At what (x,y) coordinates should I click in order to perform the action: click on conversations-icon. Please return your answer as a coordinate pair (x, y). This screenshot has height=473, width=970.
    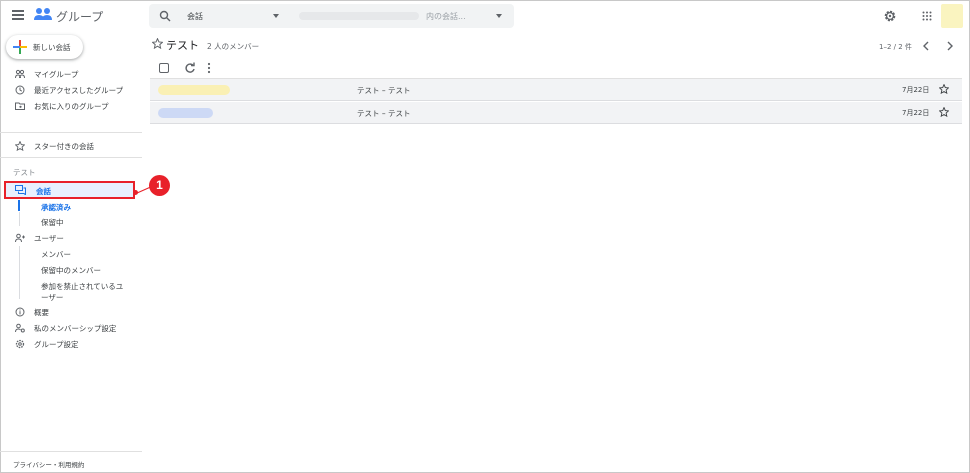
    Looking at the image, I should click on (20, 190).